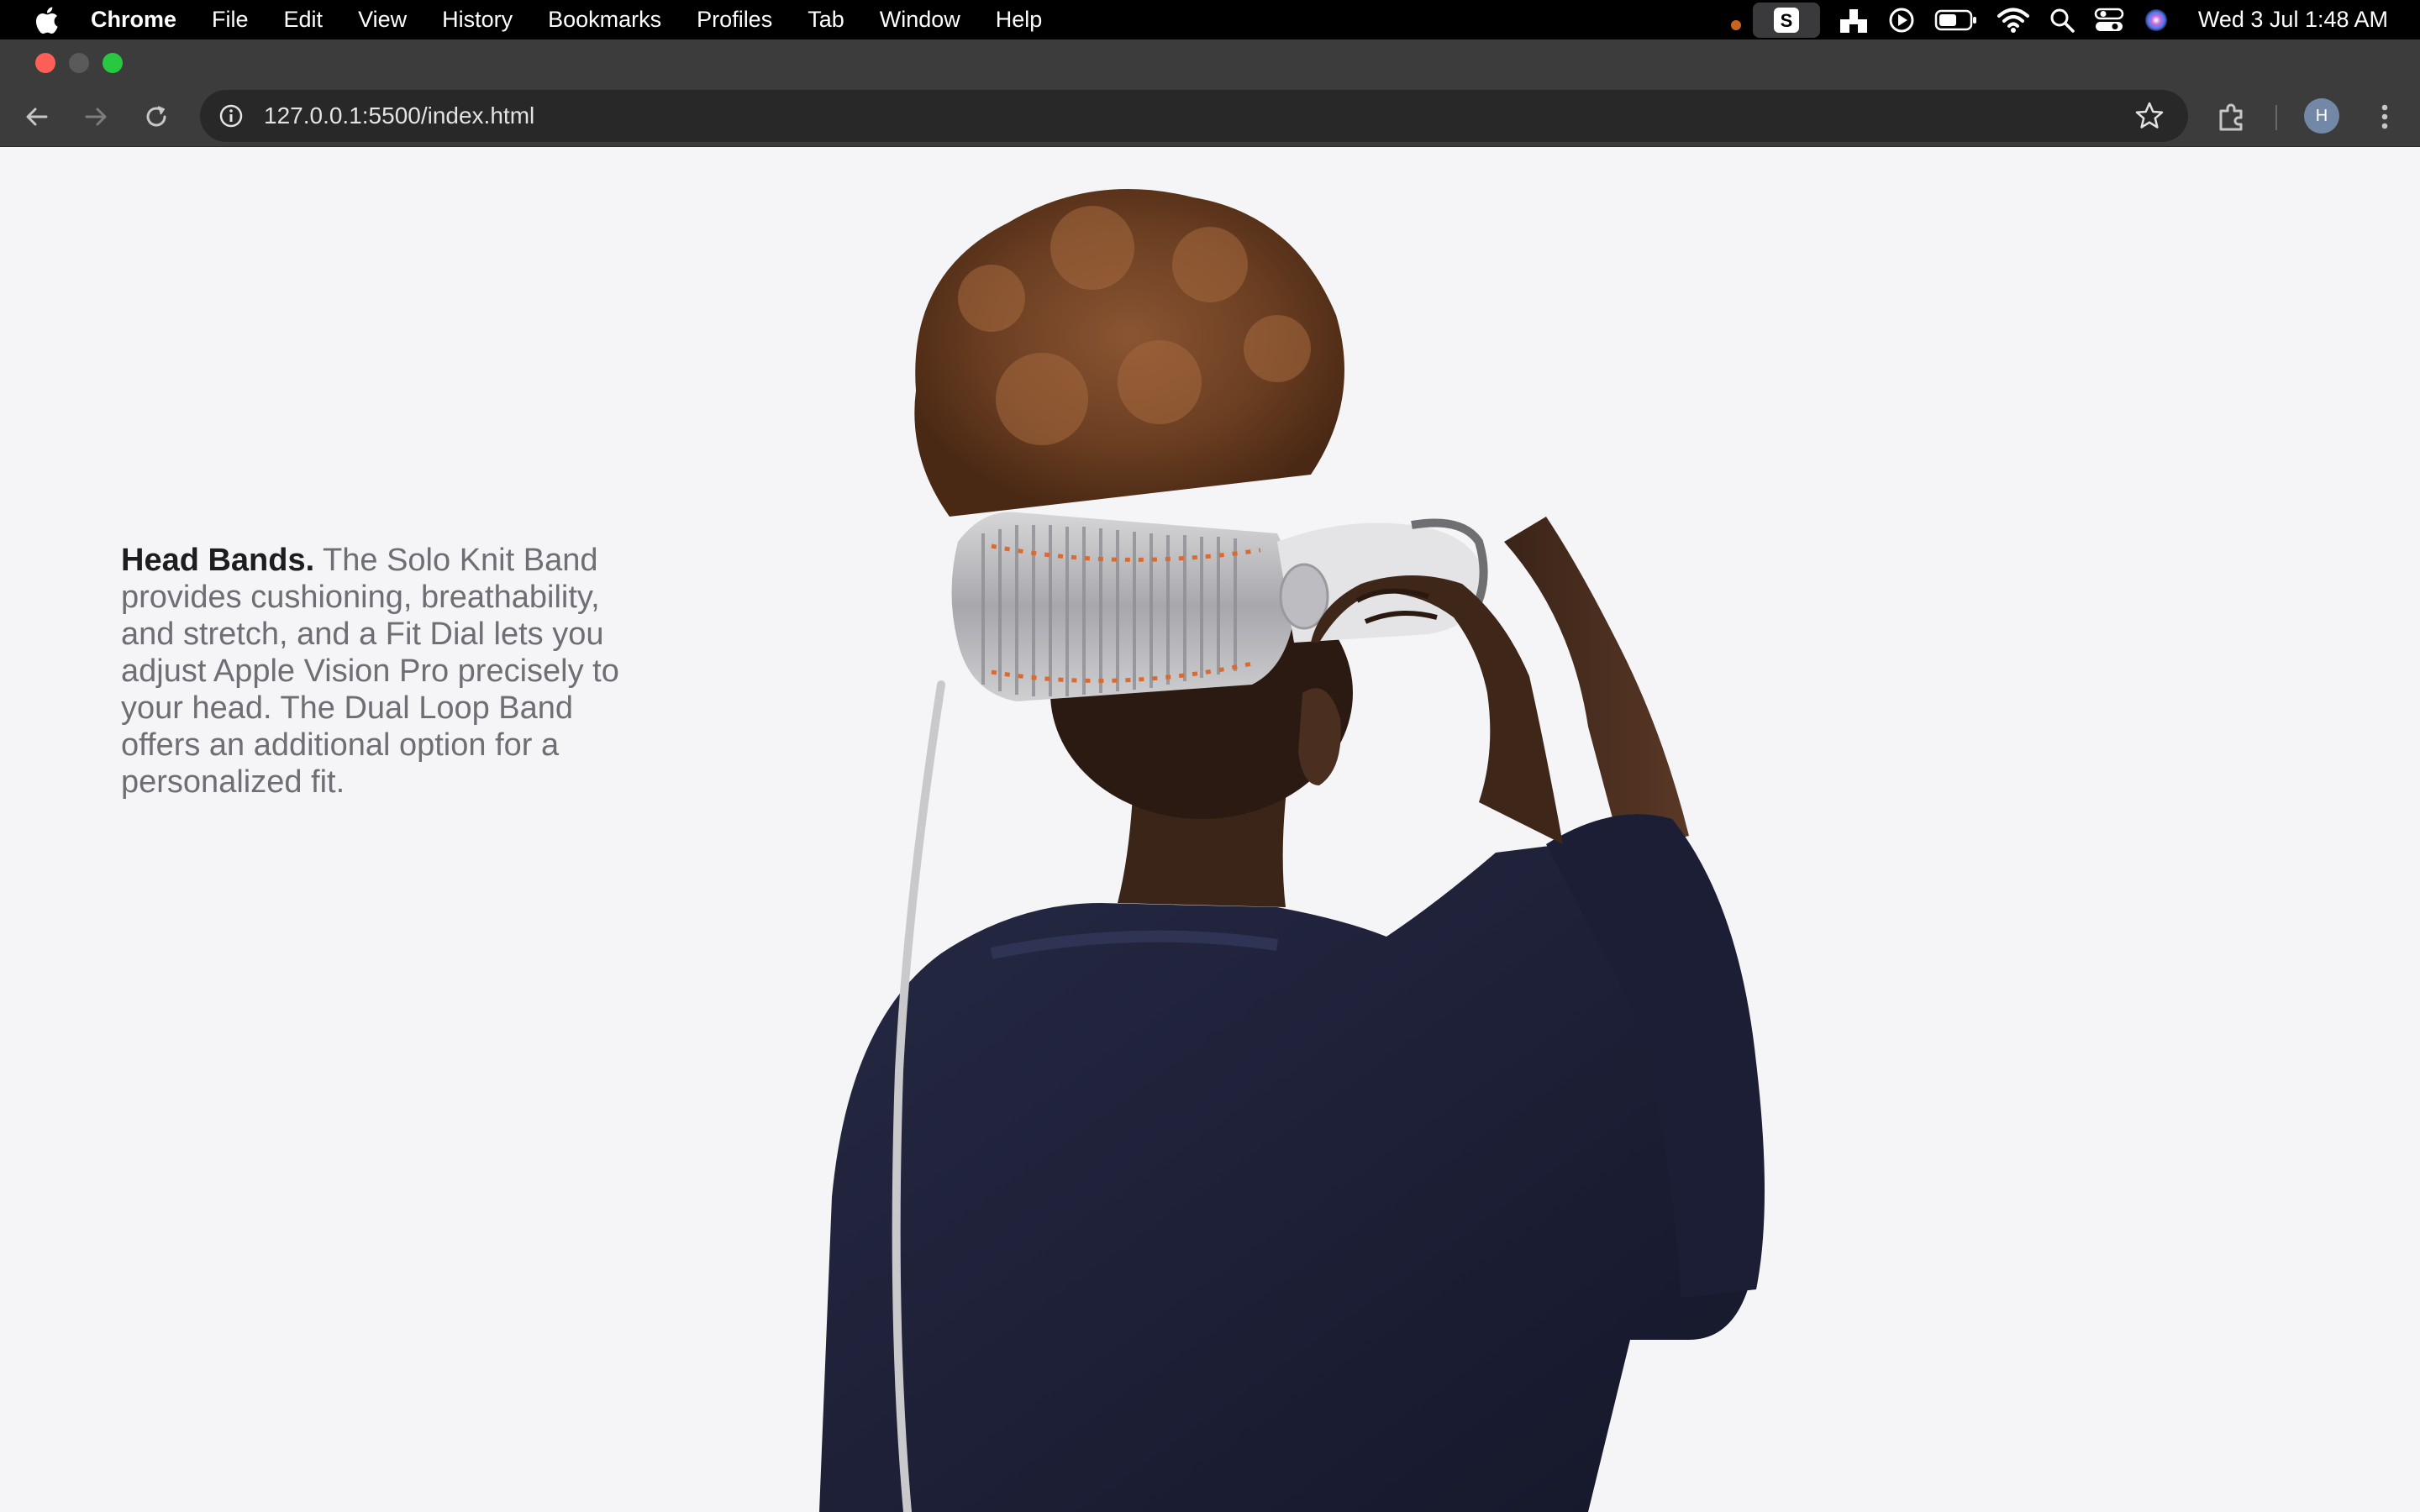  What do you see at coordinates (2156, 19) in the screenshot?
I see `siri-icon` at bounding box center [2156, 19].